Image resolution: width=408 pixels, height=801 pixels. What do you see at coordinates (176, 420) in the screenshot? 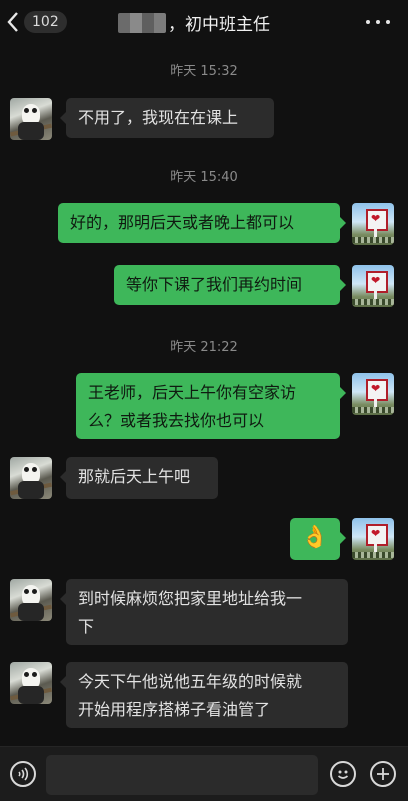
I see `message-text-line: 么？或者我去找你也可以` at bounding box center [176, 420].